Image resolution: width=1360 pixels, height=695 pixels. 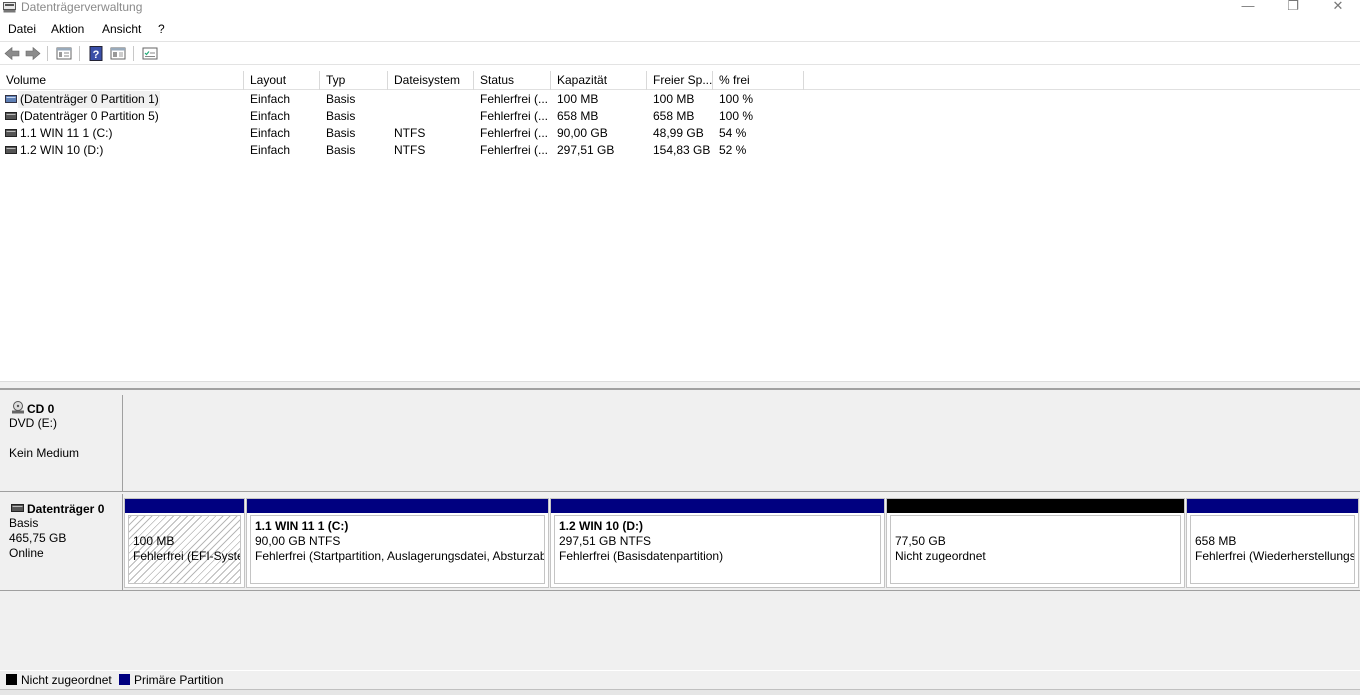 What do you see at coordinates (1337, 8) in the screenshot?
I see `close-button: ✕` at bounding box center [1337, 8].